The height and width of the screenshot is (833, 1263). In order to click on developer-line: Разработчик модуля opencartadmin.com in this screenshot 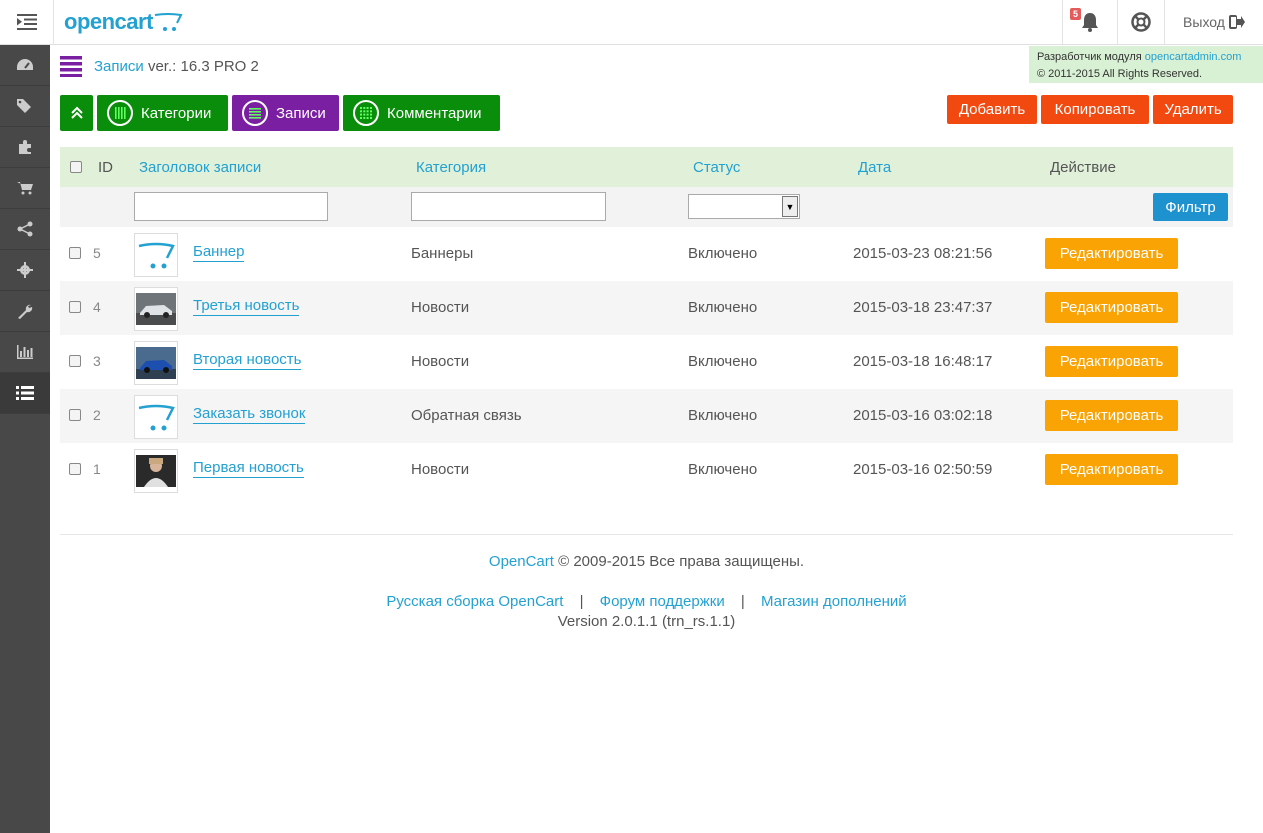, I will do `click(1150, 57)`.